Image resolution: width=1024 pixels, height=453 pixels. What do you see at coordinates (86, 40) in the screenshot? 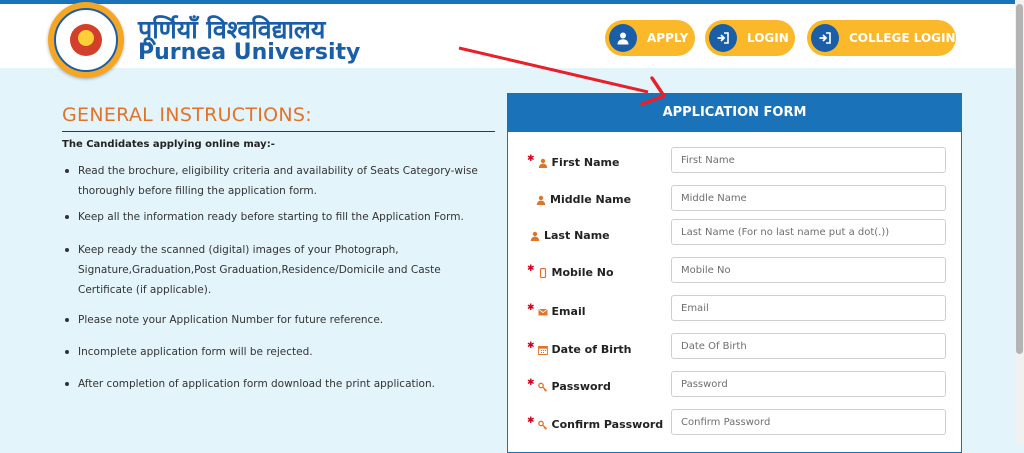
I see `university-logo` at bounding box center [86, 40].